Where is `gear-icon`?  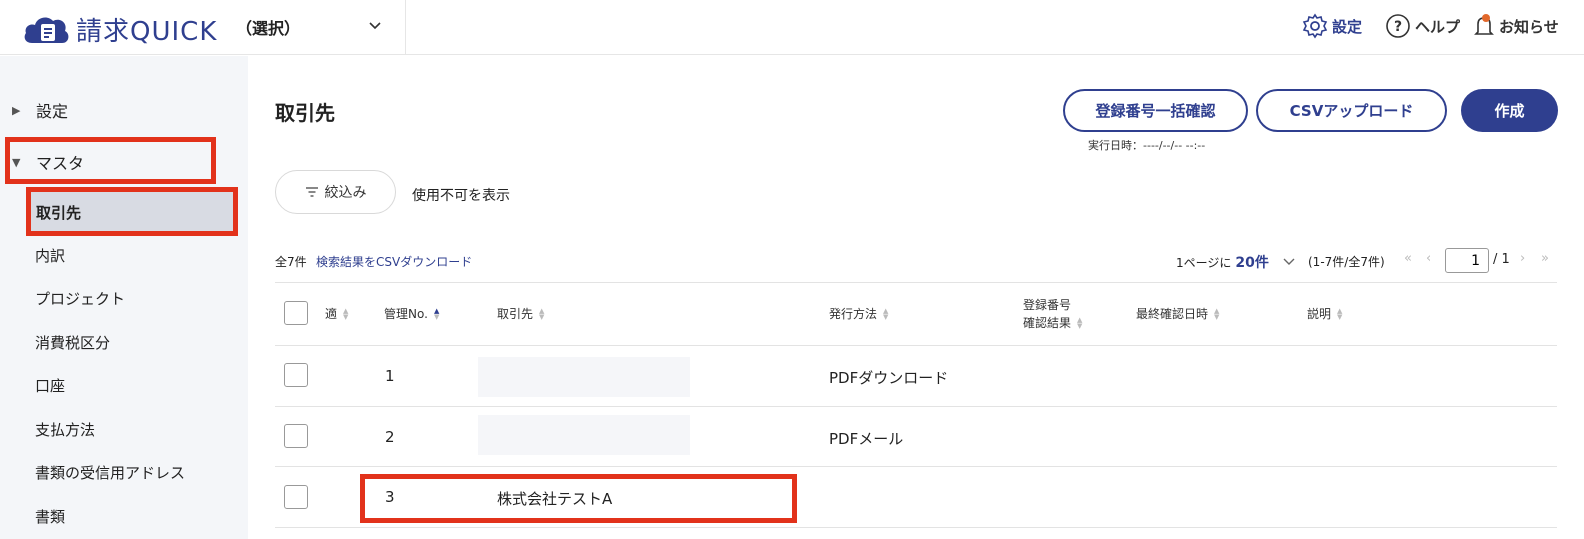
gear-icon is located at coordinates (1315, 26).